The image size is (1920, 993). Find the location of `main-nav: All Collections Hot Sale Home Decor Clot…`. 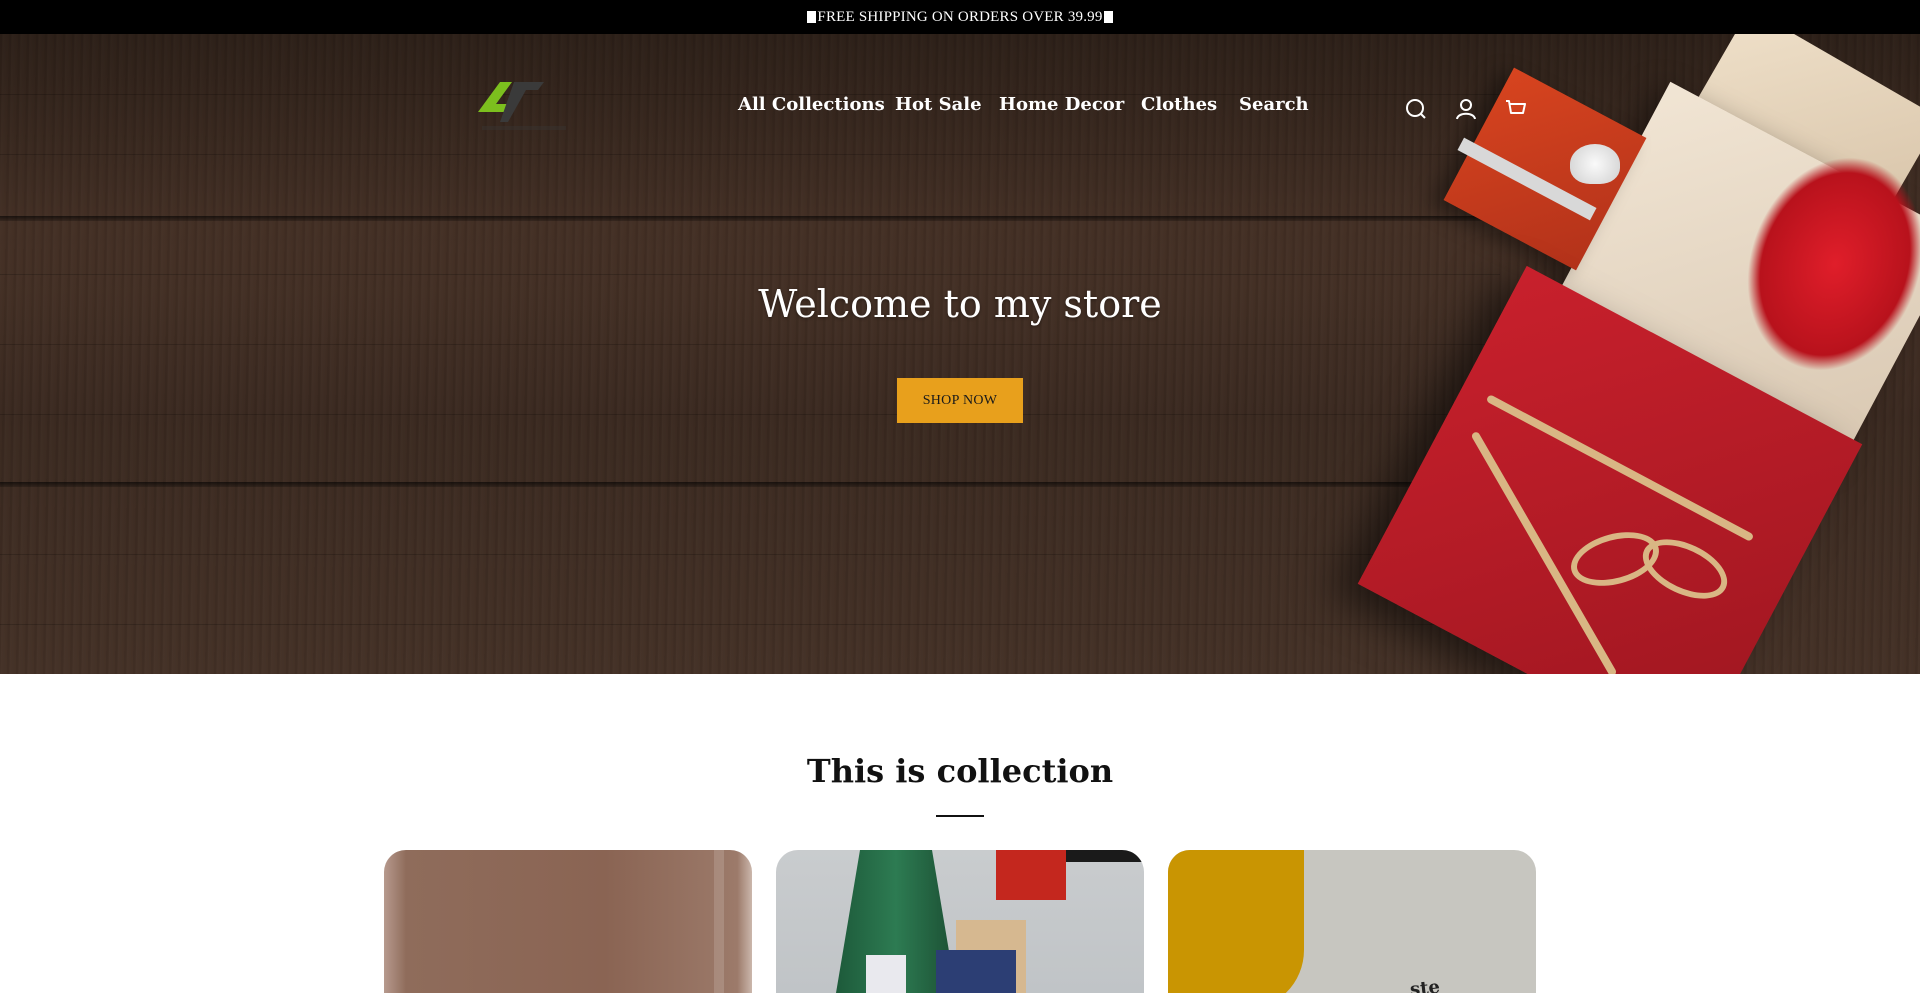

main-nav: All Collections Hot Sale Home Decor Clot… is located at coordinates (960, 109).